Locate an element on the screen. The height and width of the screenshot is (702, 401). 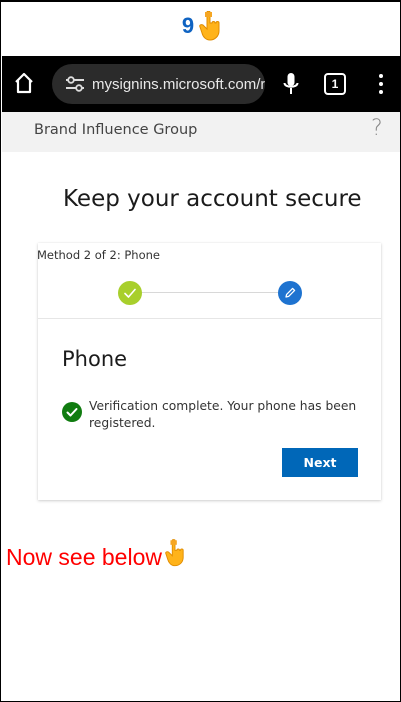
card-divider is located at coordinates (209, 318).